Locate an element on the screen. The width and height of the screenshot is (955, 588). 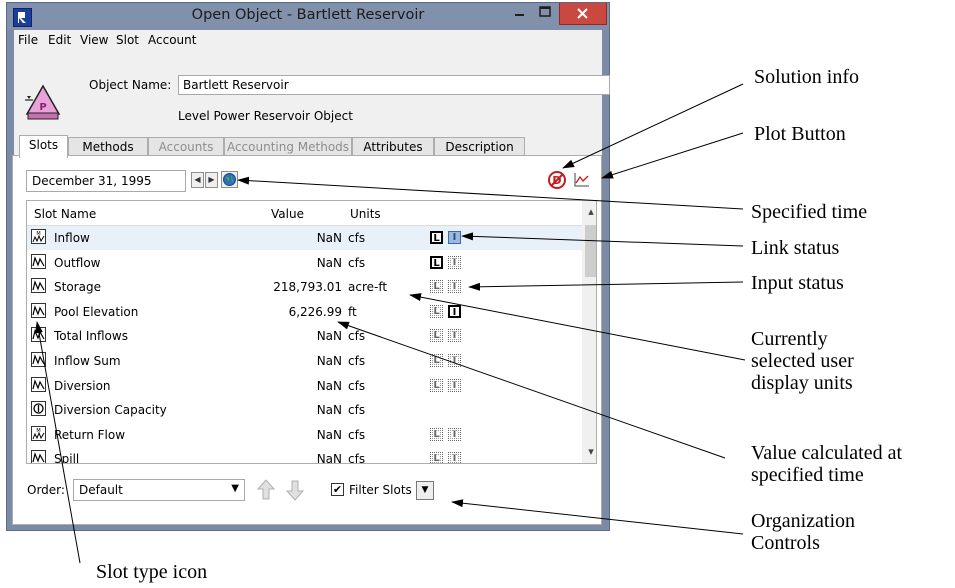
tab-description: Description is located at coordinates (479, 147).